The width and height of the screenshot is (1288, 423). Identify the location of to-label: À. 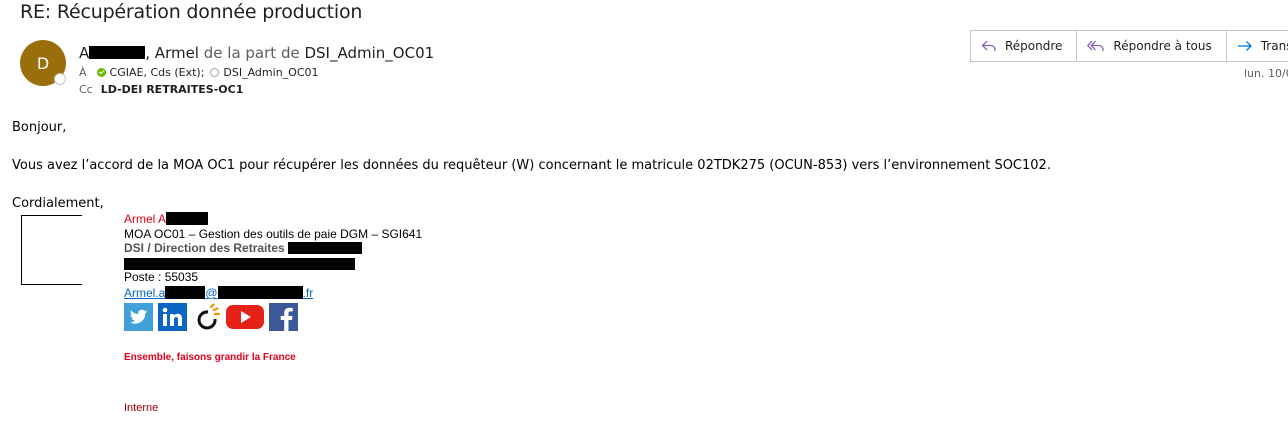
(83, 72).